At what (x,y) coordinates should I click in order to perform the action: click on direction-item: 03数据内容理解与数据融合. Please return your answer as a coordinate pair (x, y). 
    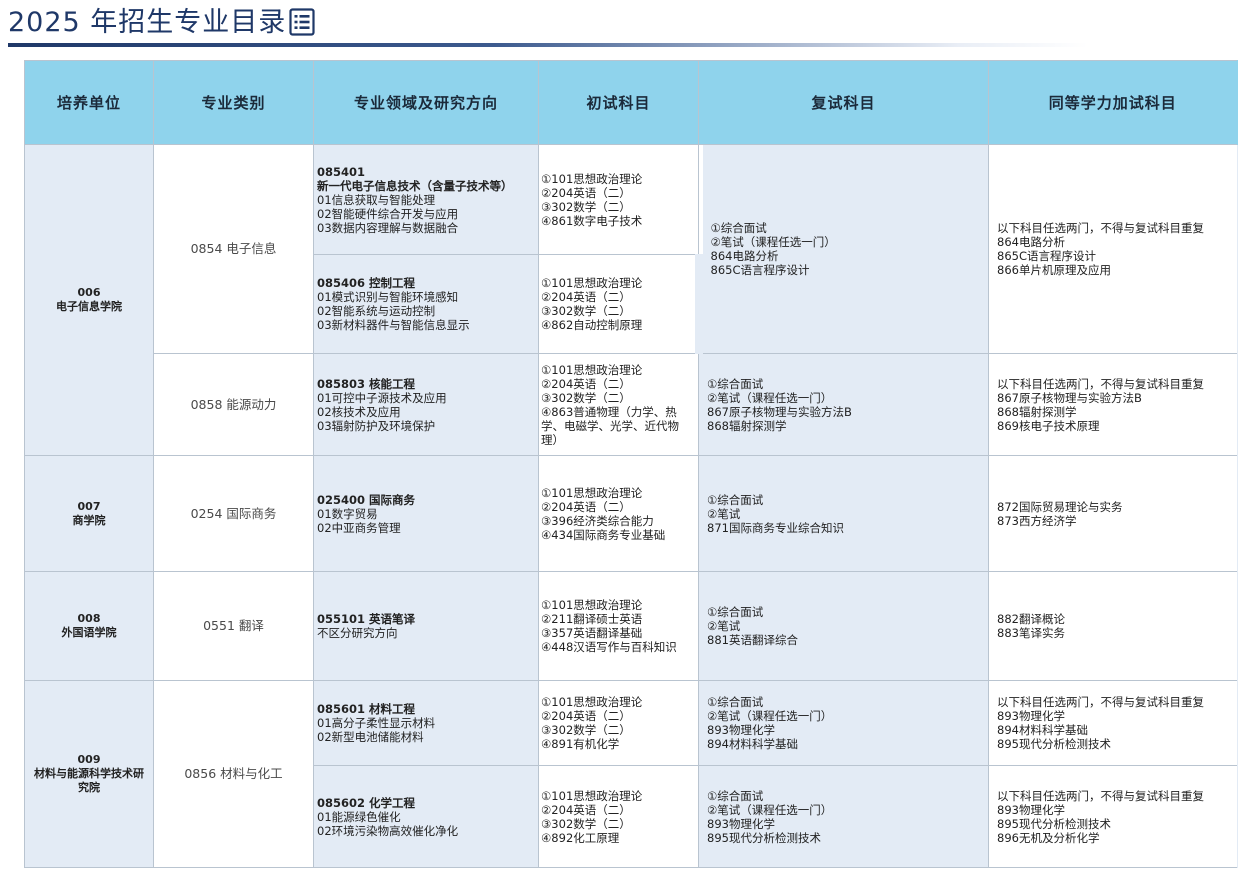
    Looking at the image, I should click on (388, 227).